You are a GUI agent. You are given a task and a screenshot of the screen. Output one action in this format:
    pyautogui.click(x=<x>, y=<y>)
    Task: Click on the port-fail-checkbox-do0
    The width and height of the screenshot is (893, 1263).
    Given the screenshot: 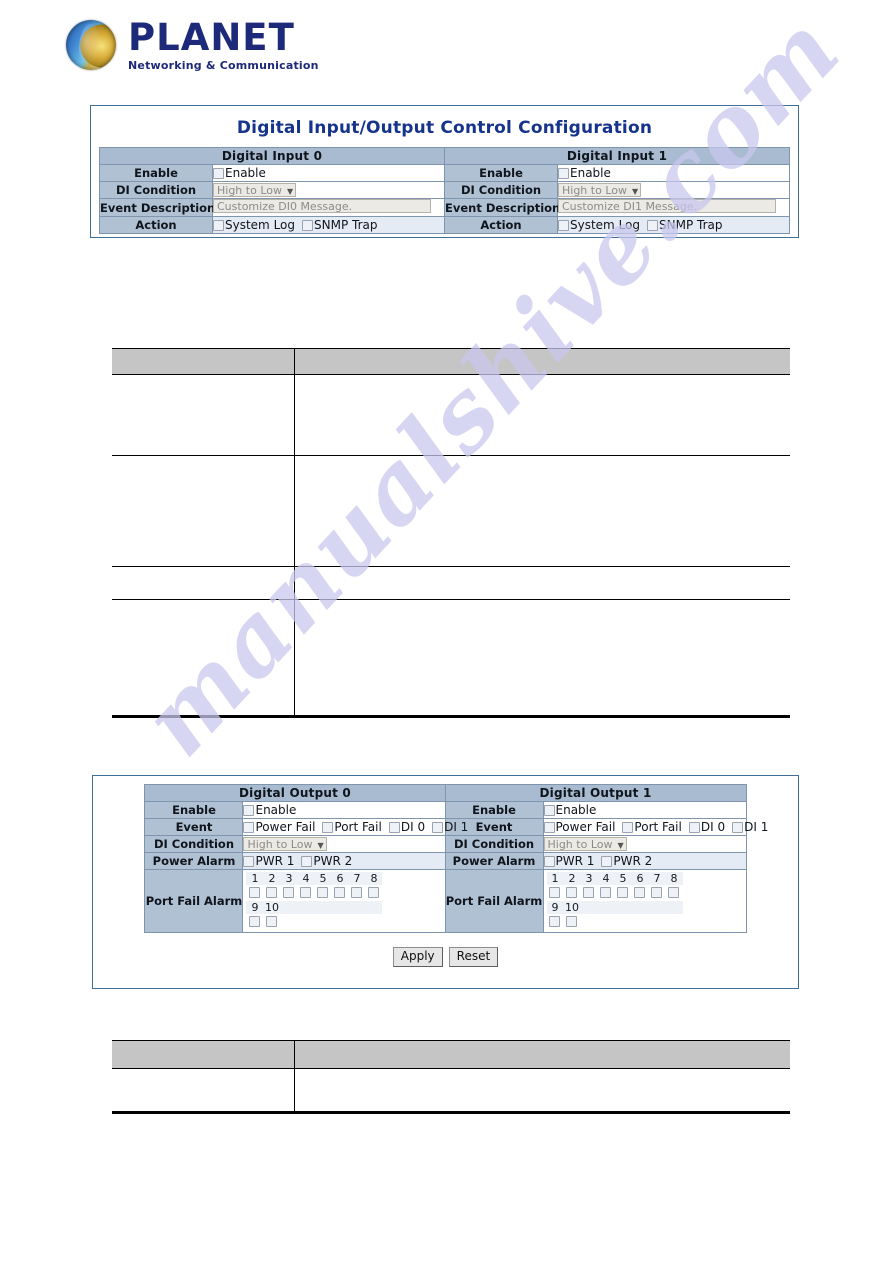 What is the action you would take?
    pyautogui.click(x=328, y=827)
    